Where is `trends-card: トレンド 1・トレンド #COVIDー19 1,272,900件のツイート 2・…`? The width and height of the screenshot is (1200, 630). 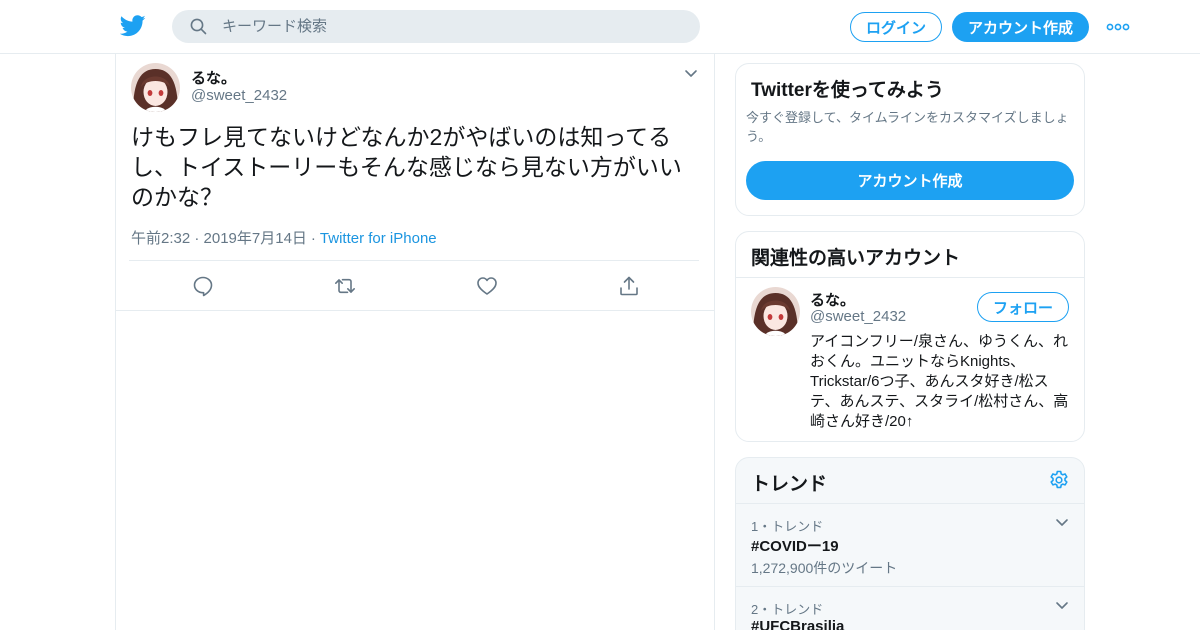
trends-card: トレンド 1・トレンド #COVIDー19 1,272,900件のツイート 2・… is located at coordinates (910, 543).